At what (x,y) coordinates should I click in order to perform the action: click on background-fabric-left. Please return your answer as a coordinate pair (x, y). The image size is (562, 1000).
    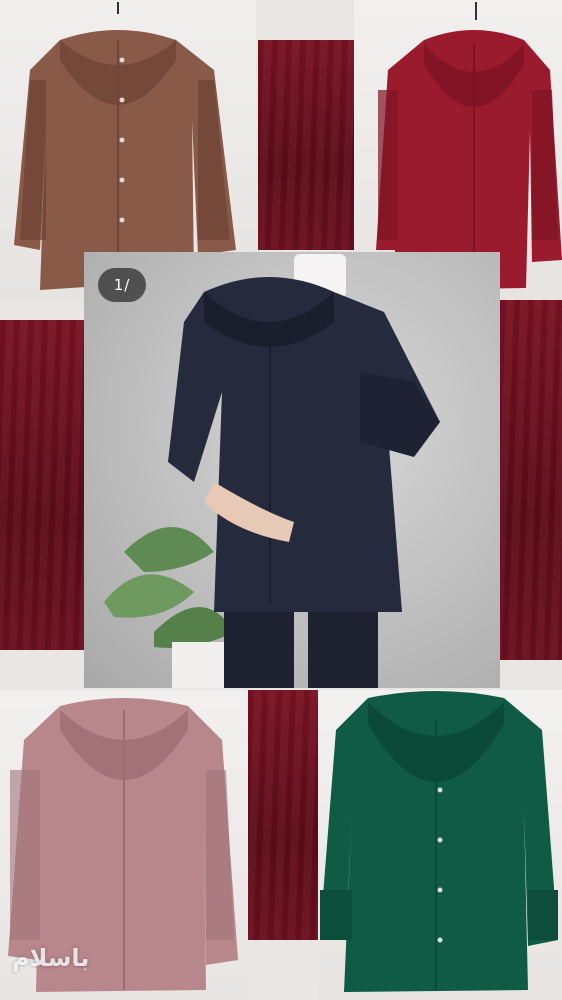
    Looking at the image, I should click on (43, 485).